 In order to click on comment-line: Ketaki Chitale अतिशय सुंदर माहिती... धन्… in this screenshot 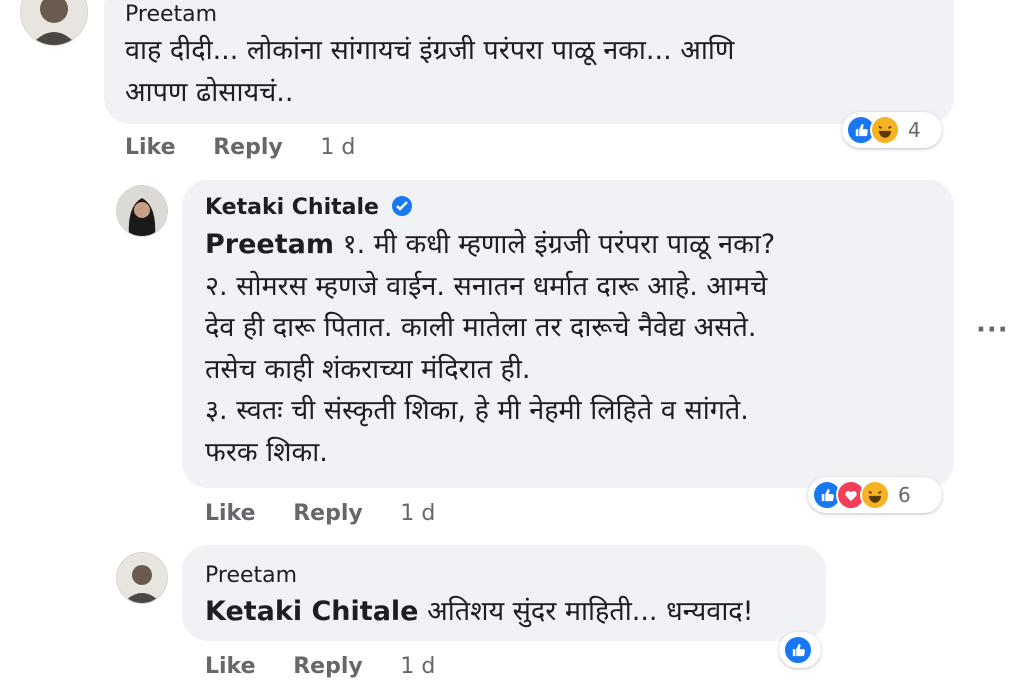, I will do `click(479, 611)`.